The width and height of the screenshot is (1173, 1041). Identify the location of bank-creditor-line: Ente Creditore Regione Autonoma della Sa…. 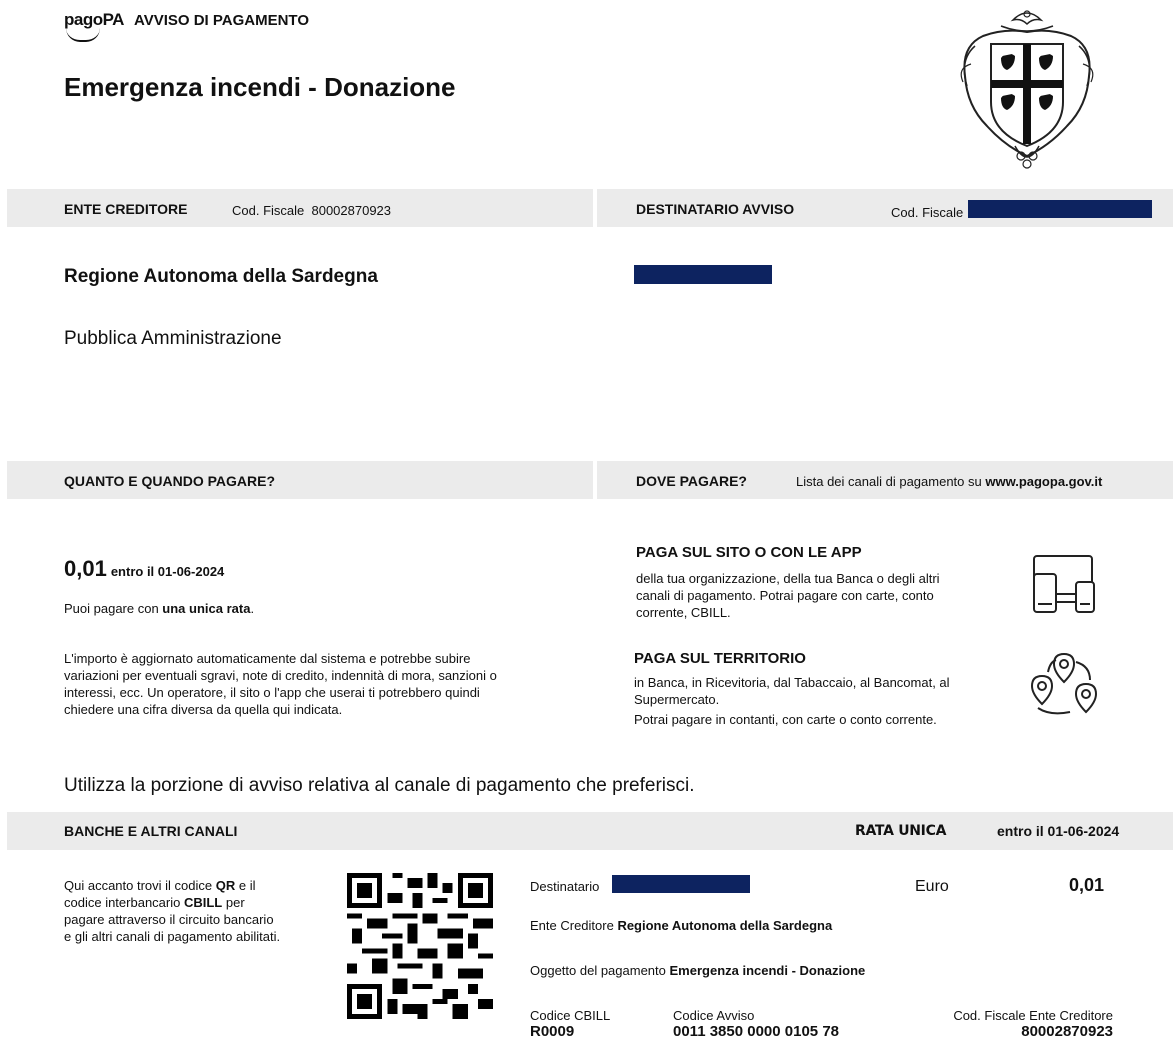
(681, 925).